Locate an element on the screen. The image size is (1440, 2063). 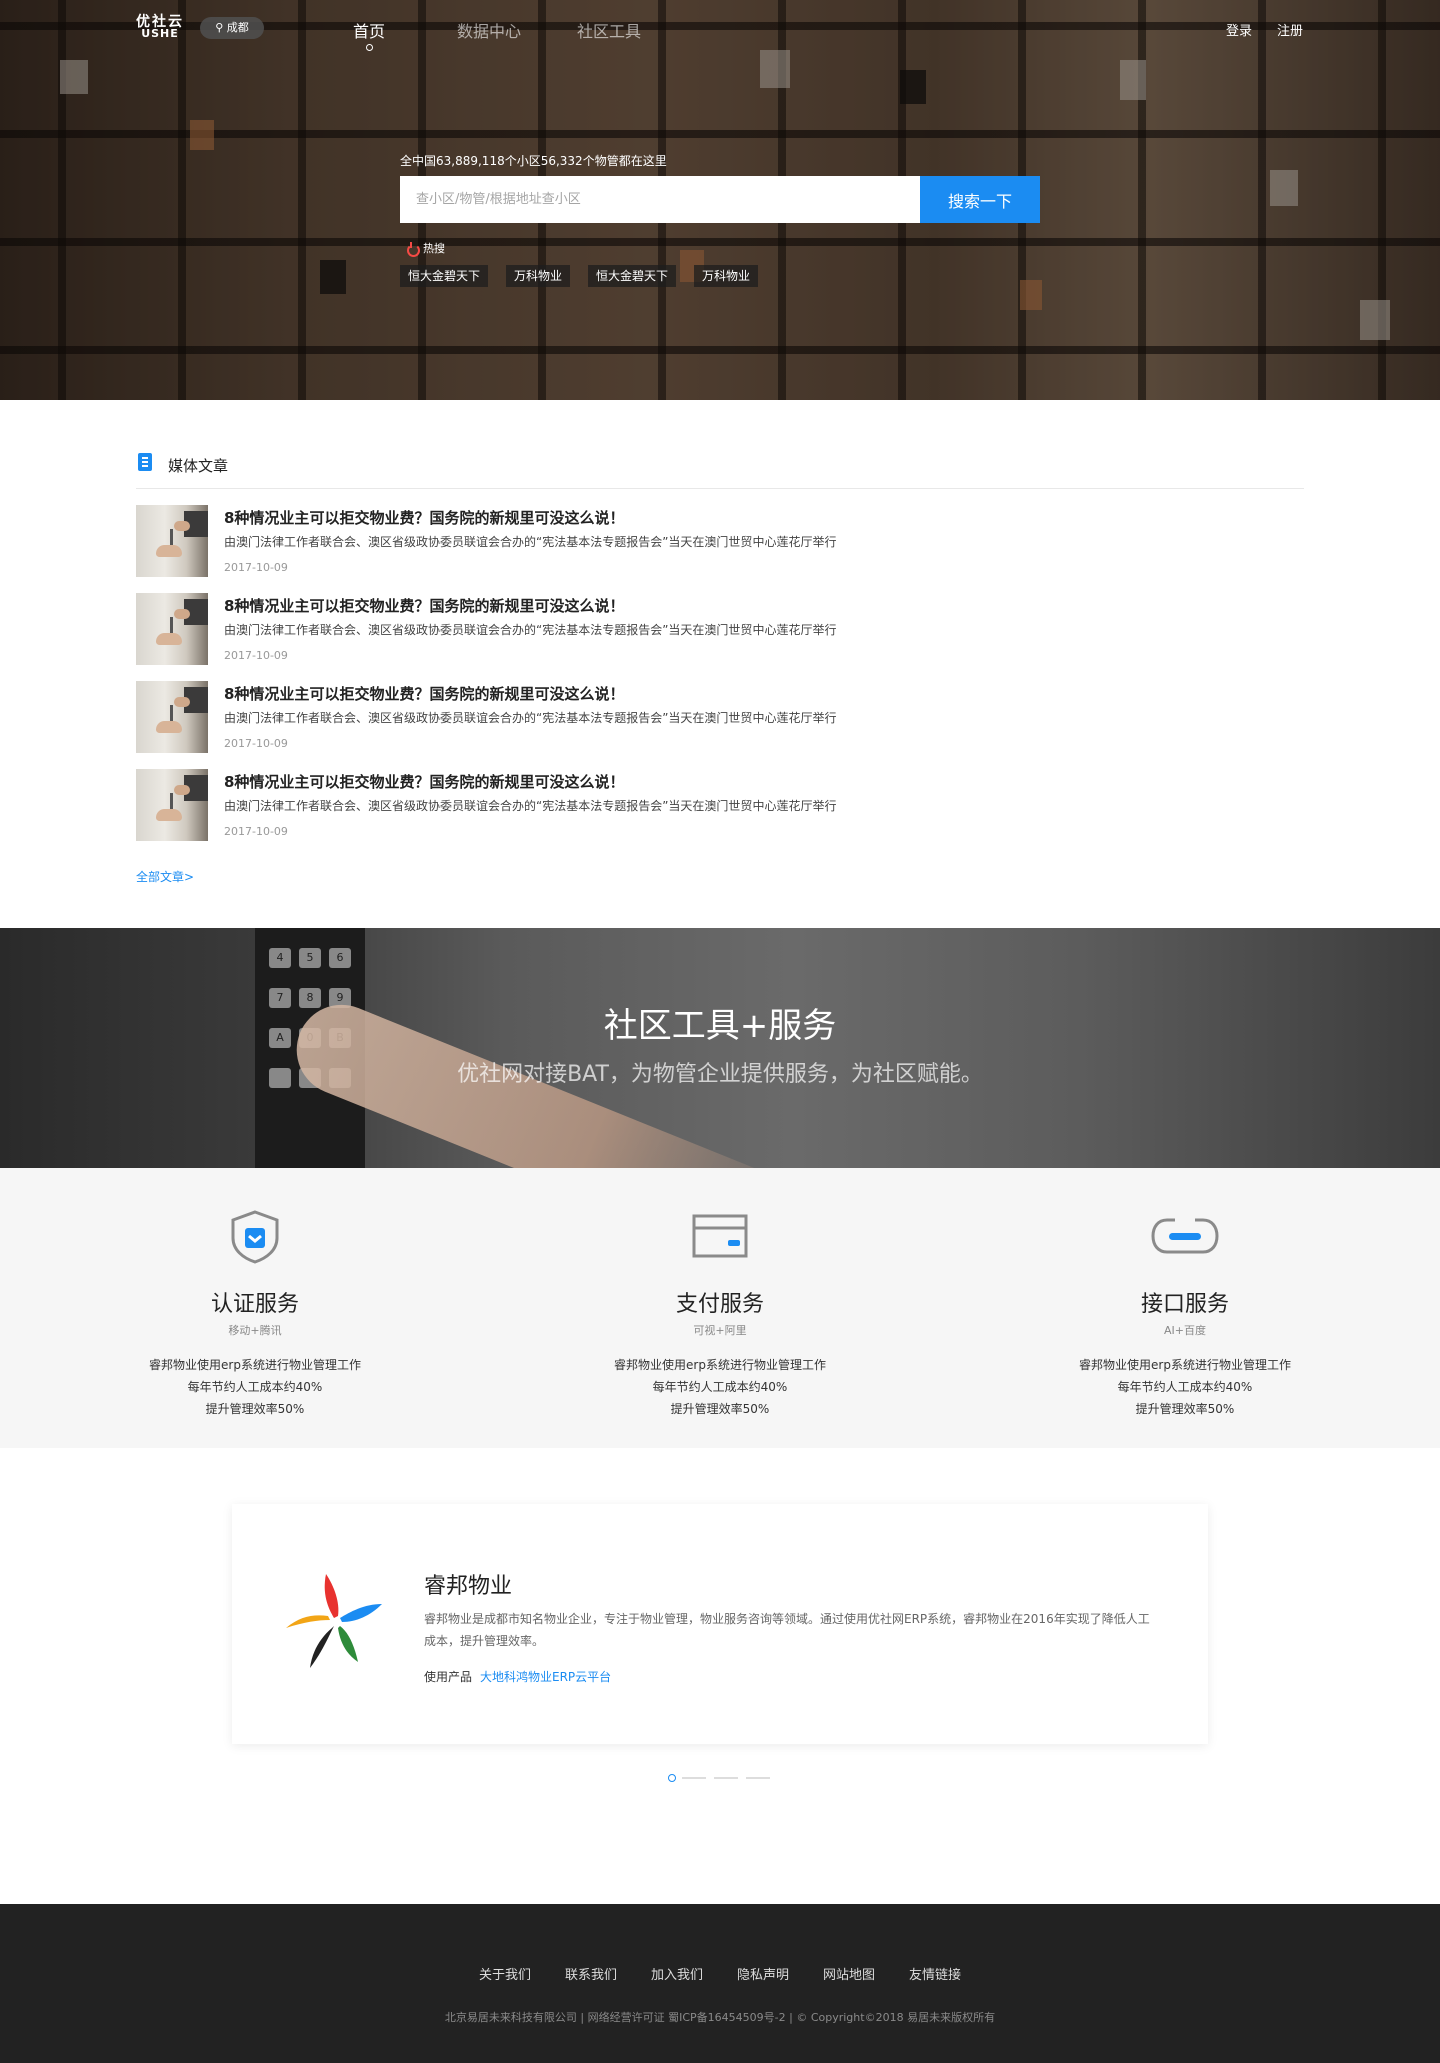
card-icon is located at coordinates (720, 1236).